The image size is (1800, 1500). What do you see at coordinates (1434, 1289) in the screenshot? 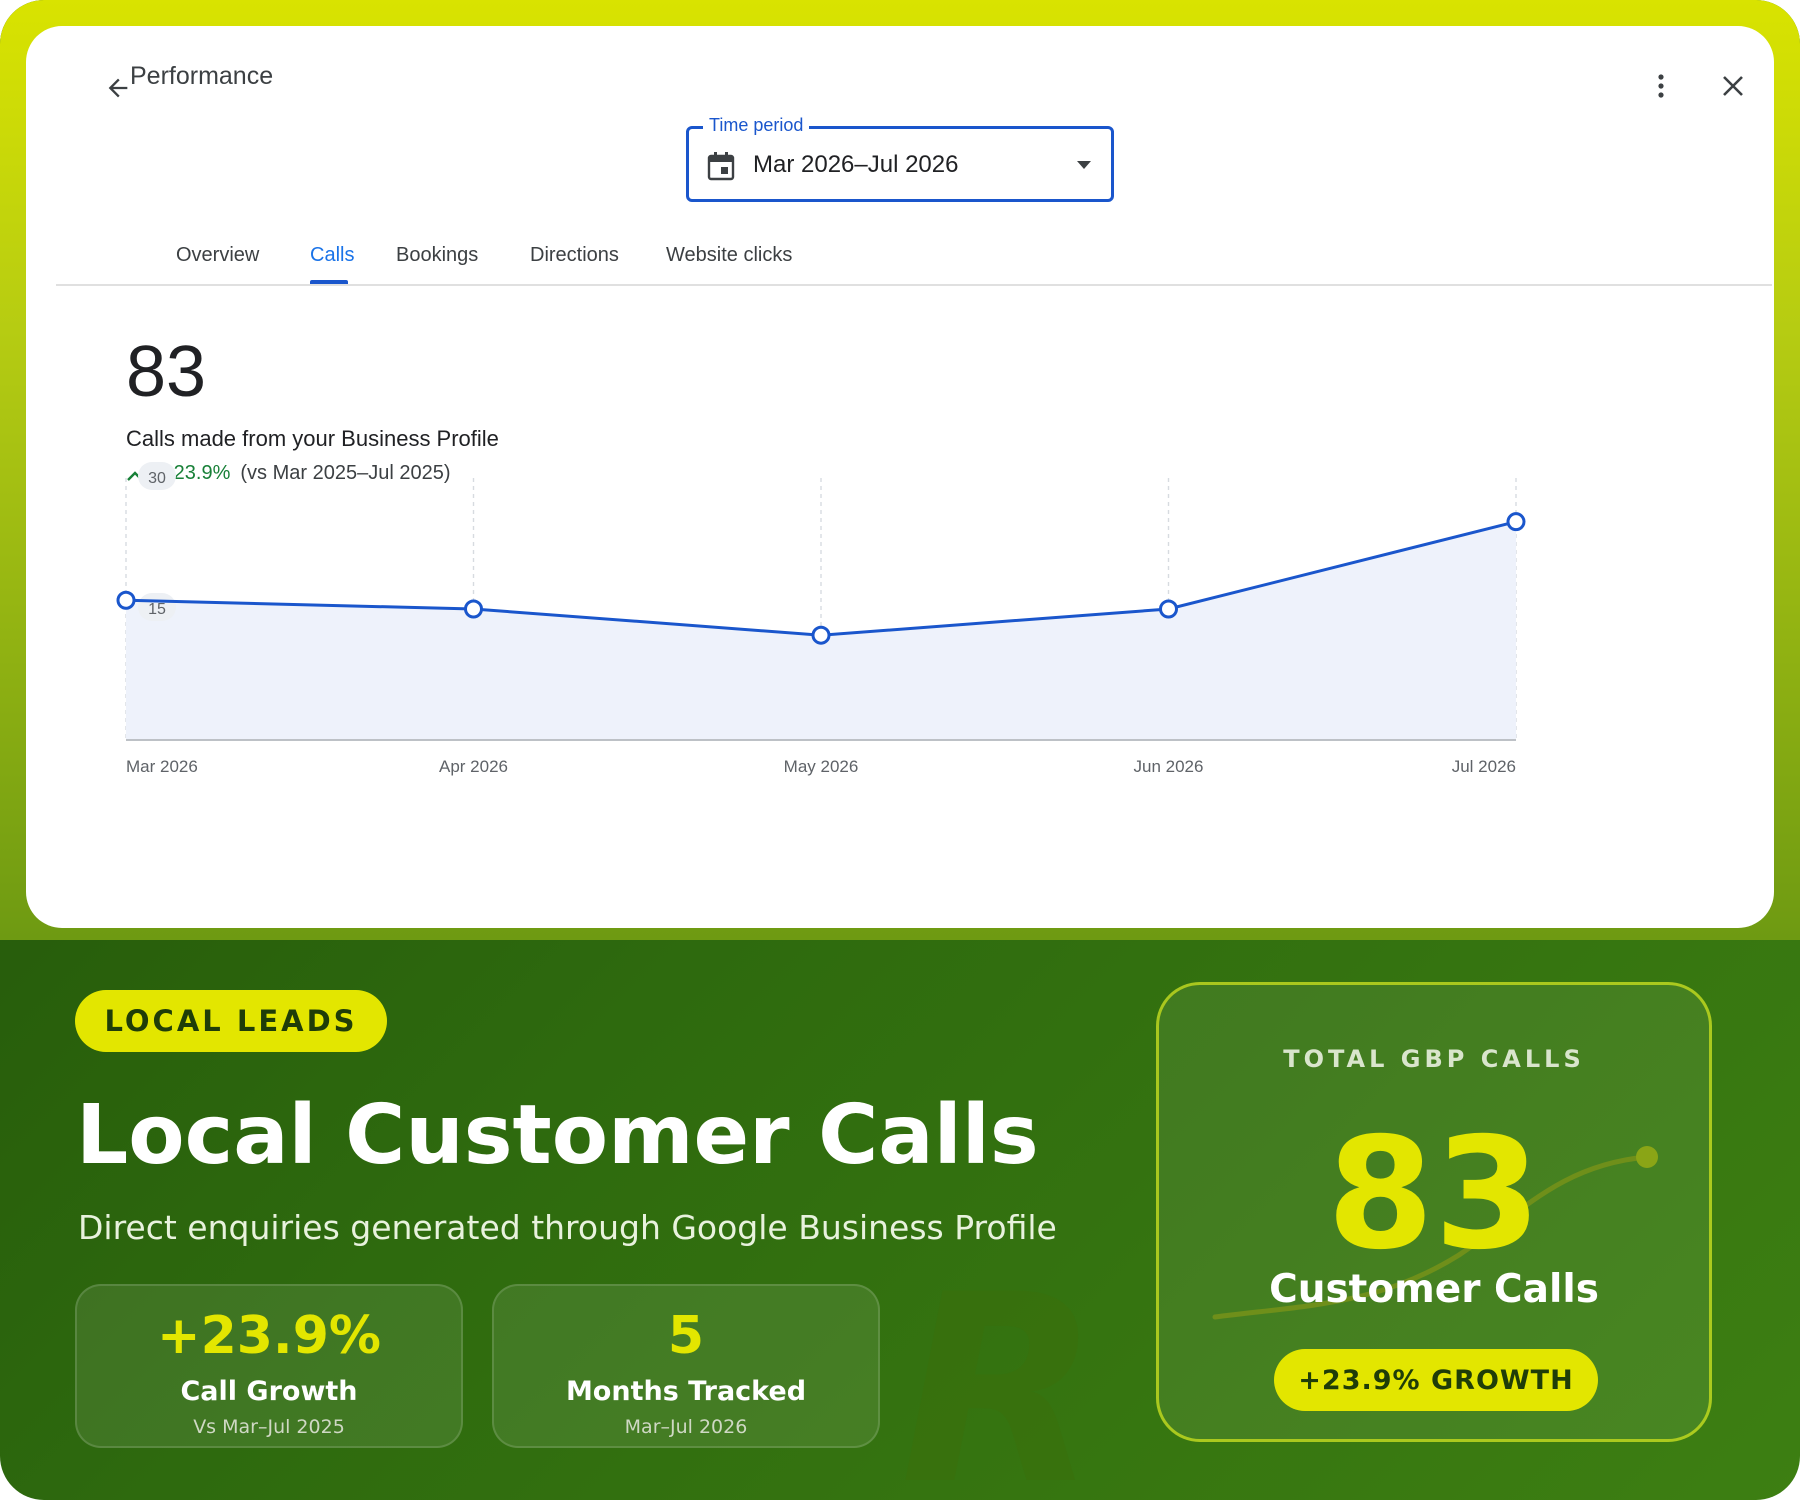
I see `total-card-label: Customer Calls` at bounding box center [1434, 1289].